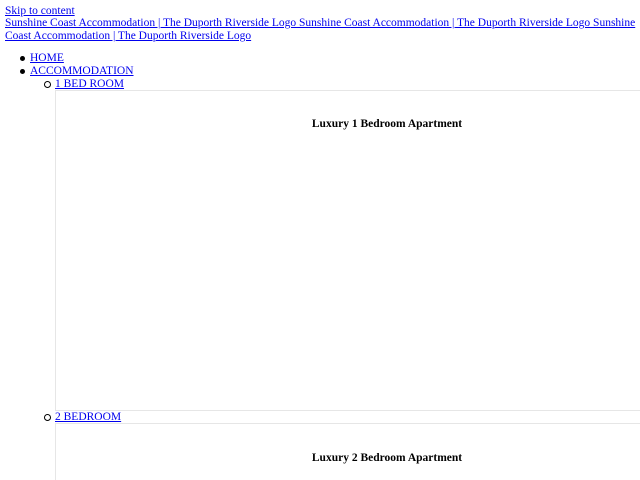 The height and width of the screenshot is (480, 640). I want to click on nav-link-home: HOME, so click(47, 58).